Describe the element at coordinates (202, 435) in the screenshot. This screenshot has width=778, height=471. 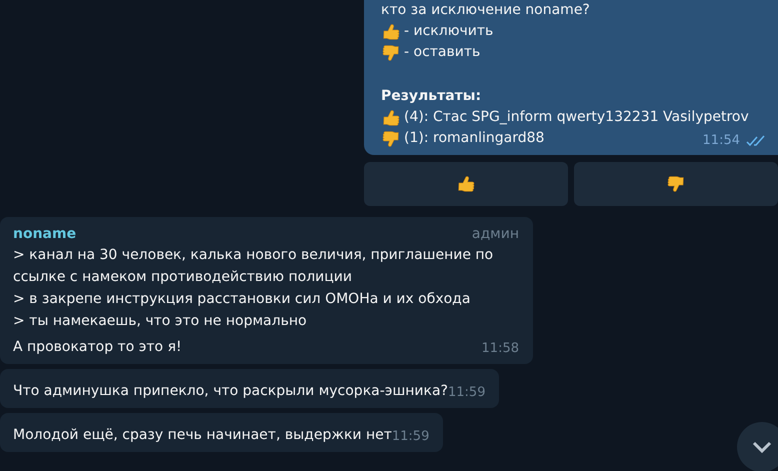
I see `message-text: Молодой ещё, сразу печь начинает, выдержки нет` at that location.